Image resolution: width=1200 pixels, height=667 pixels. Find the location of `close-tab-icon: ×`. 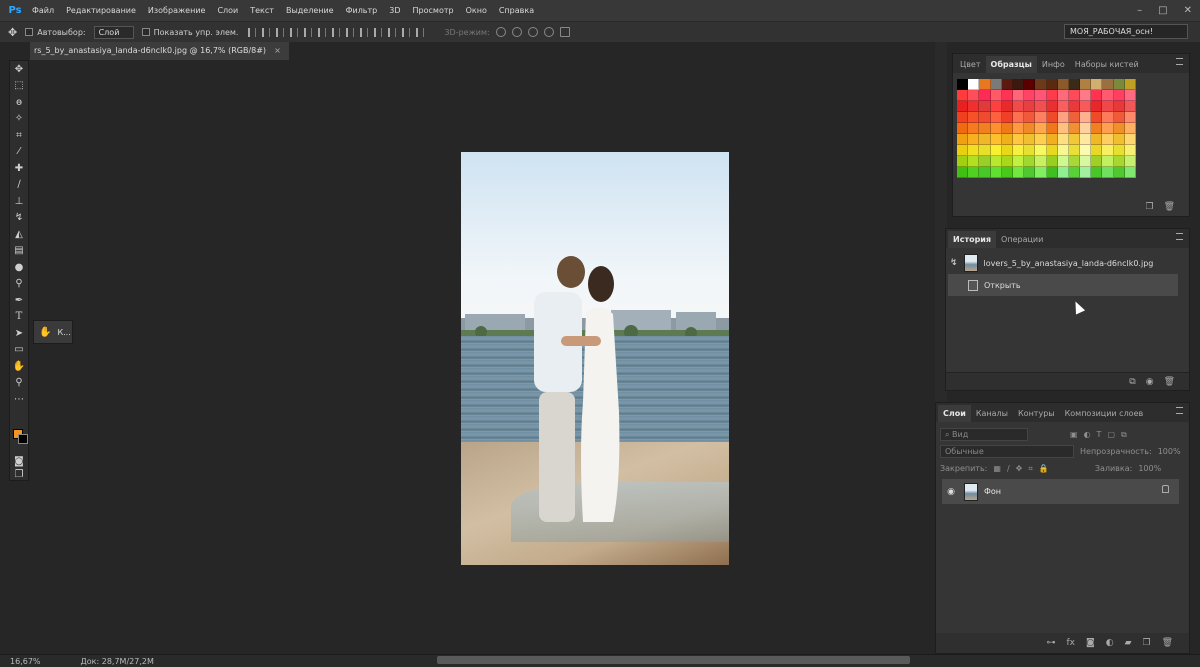

close-tab-icon: × is located at coordinates (277, 51).